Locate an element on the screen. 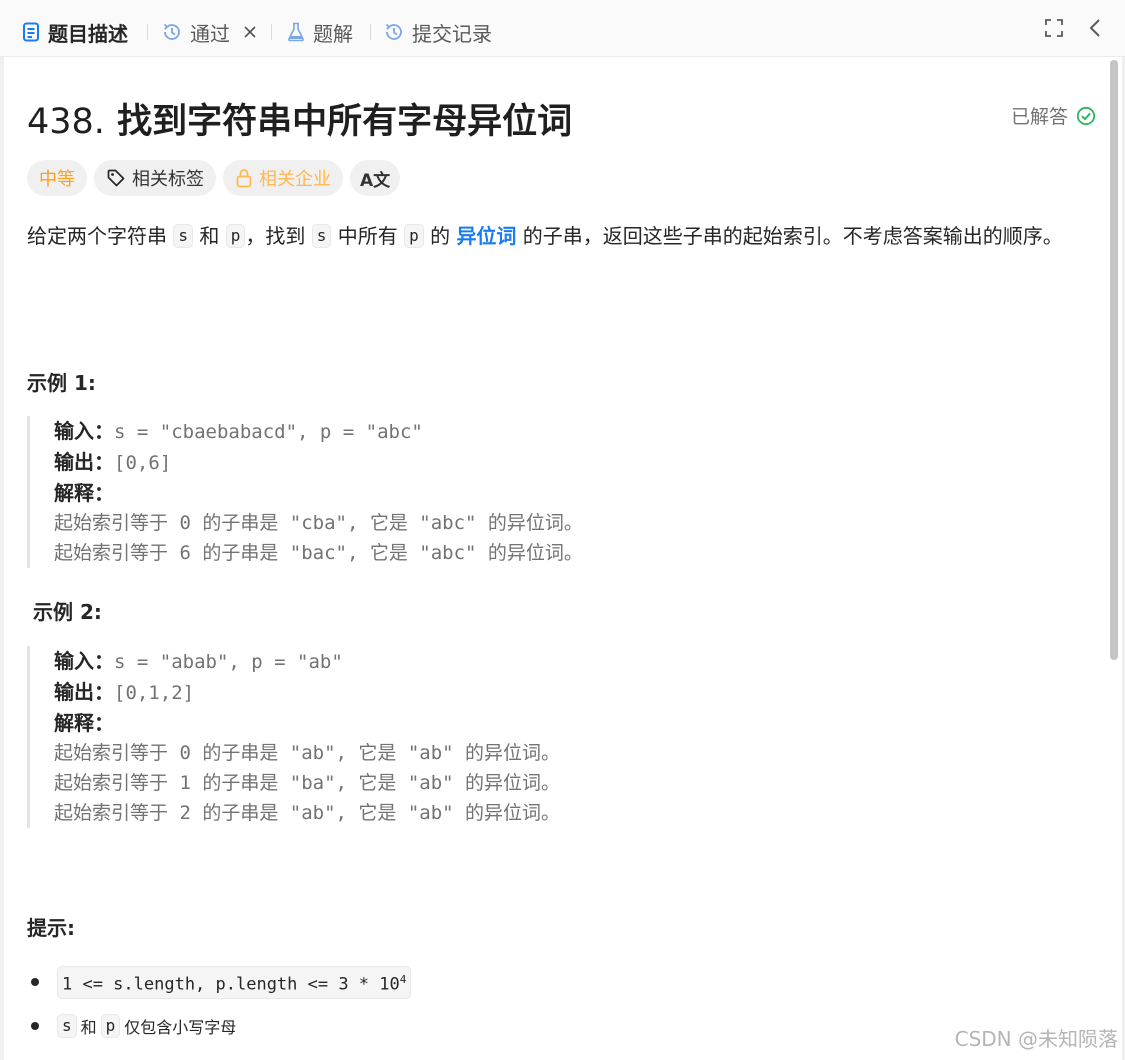 This screenshot has height=1060, width=1125. problem-title: 找到字符串中所有字母异位词 is located at coordinates (345, 122).